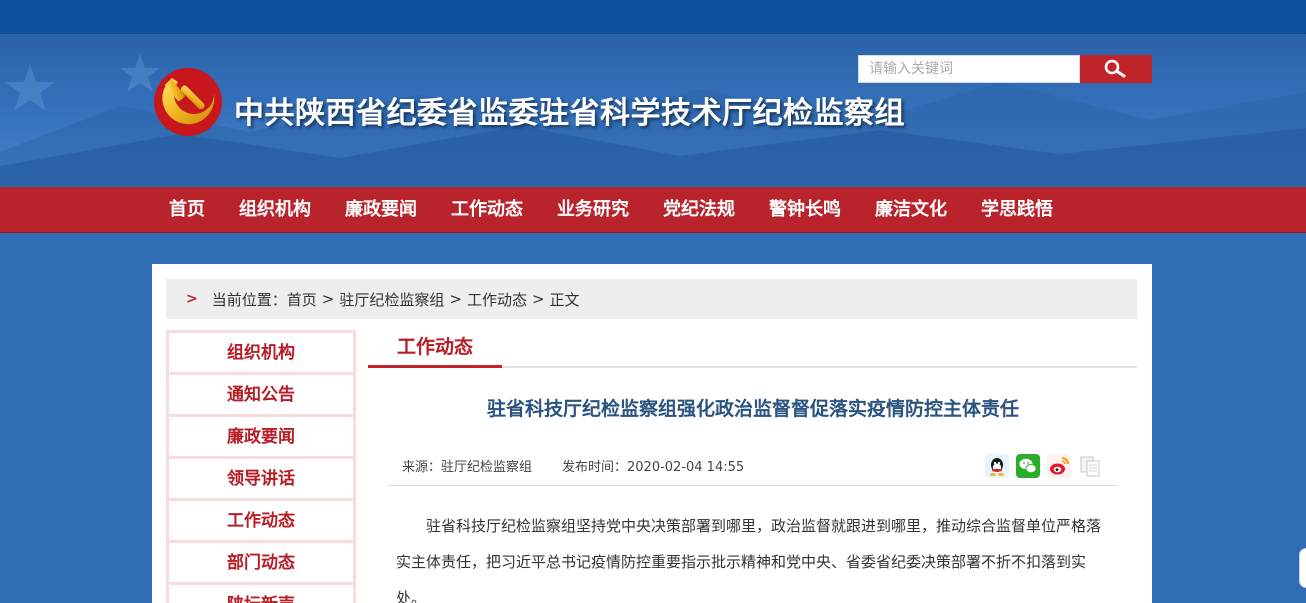 The height and width of the screenshot is (603, 1306). What do you see at coordinates (261, 522) in the screenshot?
I see `sidebar-item-work-updates: 工作动态` at bounding box center [261, 522].